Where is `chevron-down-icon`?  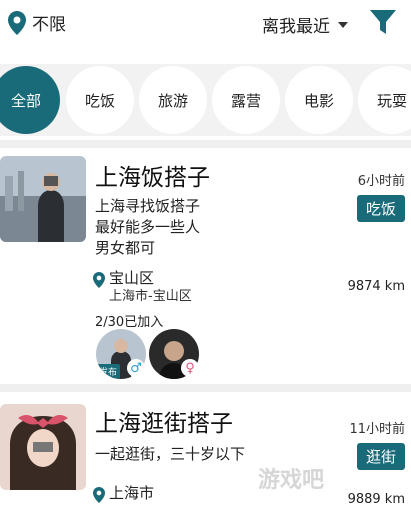 chevron-down-icon is located at coordinates (343, 24).